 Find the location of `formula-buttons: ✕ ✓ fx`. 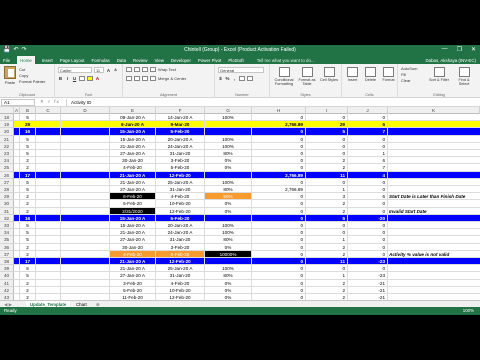

formula-buttons: ✕ ✓ fx is located at coordinates (50, 102).